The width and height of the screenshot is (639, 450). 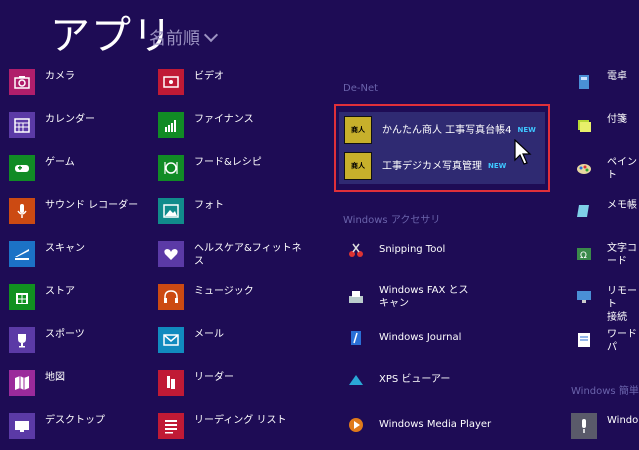 I want to click on sort-label: 名前順, so click(x=174, y=39).